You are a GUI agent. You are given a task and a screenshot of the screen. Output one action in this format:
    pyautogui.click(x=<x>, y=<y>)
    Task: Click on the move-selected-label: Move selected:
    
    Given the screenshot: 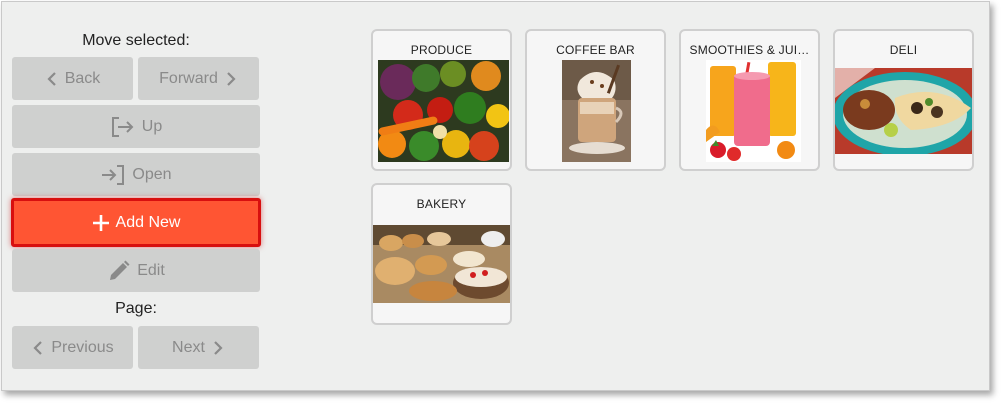 What is the action you would take?
    pyautogui.click(x=136, y=40)
    